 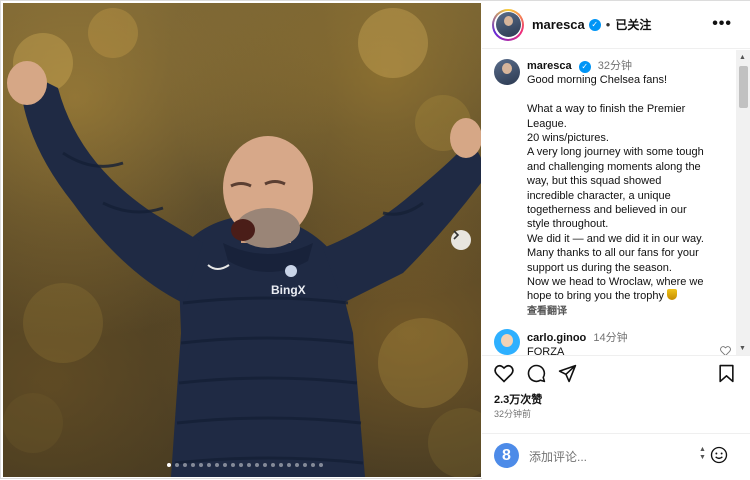 I want to click on author-username: maresca, so click(x=558, y=24).